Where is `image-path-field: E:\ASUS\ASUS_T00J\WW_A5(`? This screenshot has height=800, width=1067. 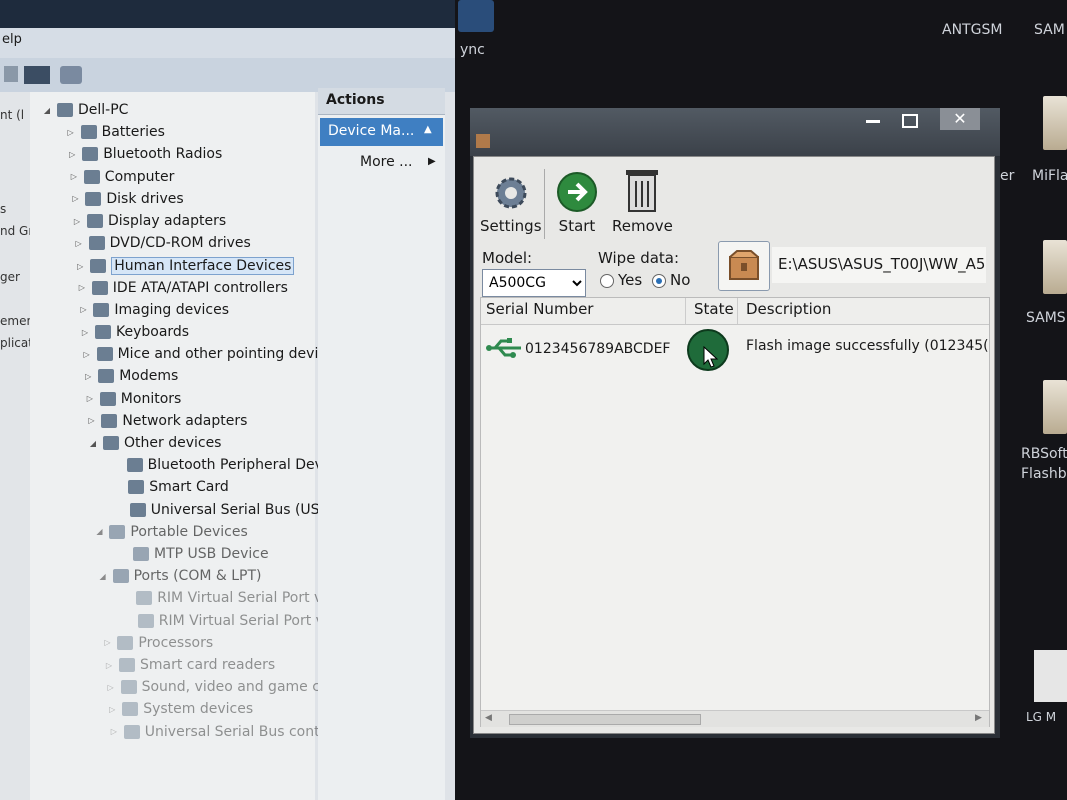
image-path-field: E:\ASUS\ASUS_T00J\WW_A5( is located at coordinates (879, 265).